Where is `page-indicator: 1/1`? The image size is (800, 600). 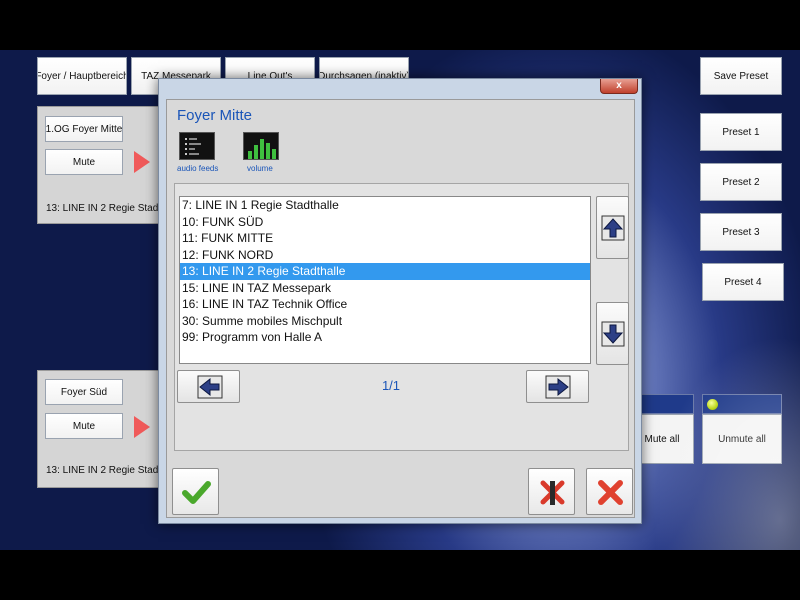
page-indicator: 1/1 is located at coordinates (391, 385).